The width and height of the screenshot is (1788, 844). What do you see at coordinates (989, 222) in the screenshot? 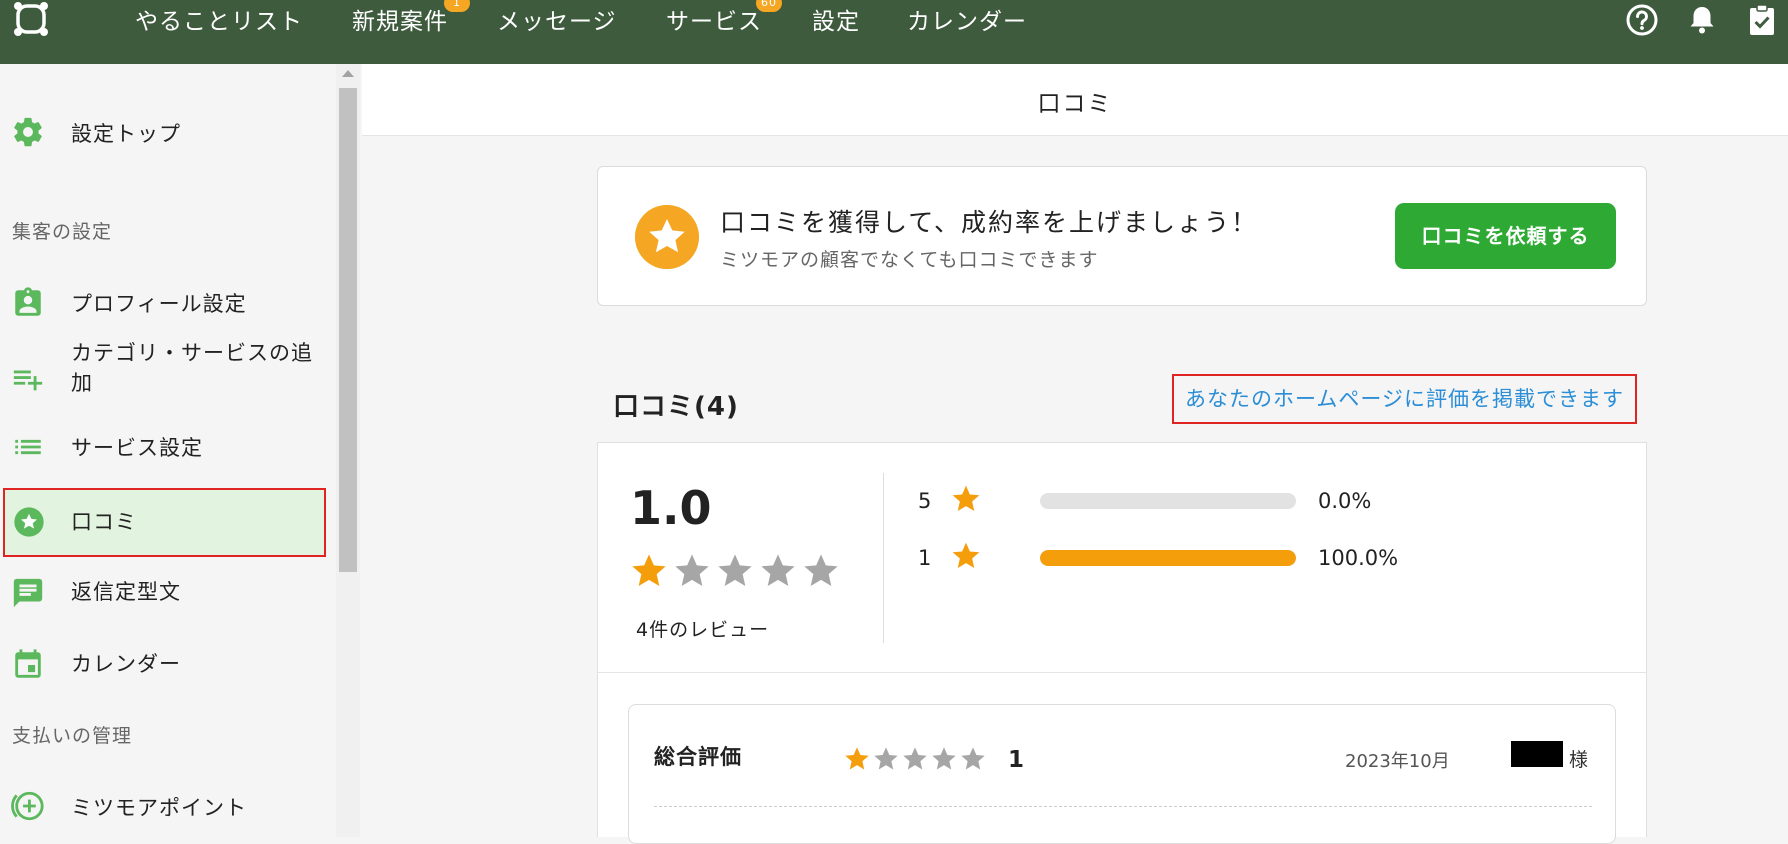
I see `promo-title: 口コミを獲得して、成約率を上げましょう！` at bounding box center [989, 222].